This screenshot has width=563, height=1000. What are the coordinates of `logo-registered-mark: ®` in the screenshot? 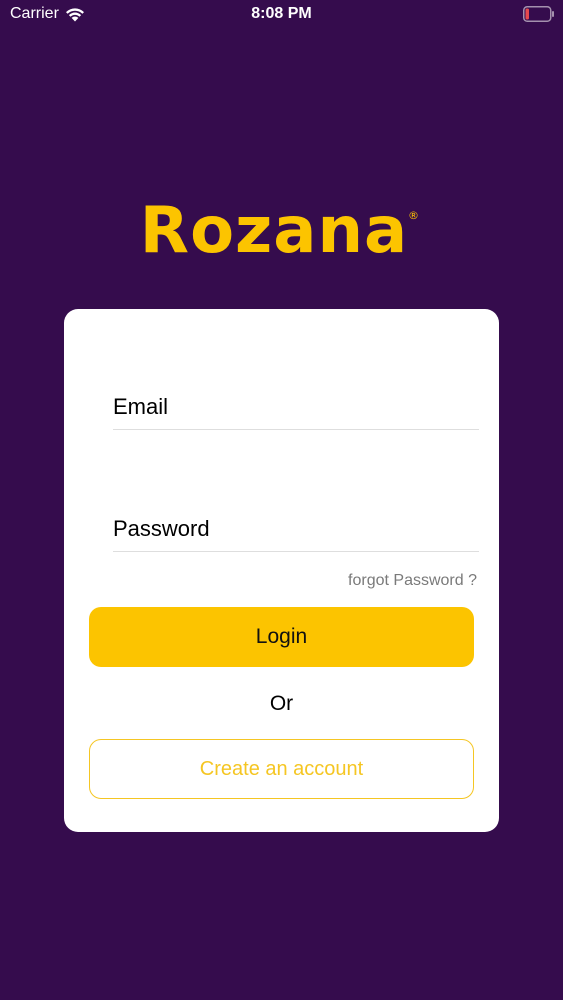 It's located at (413, 215).